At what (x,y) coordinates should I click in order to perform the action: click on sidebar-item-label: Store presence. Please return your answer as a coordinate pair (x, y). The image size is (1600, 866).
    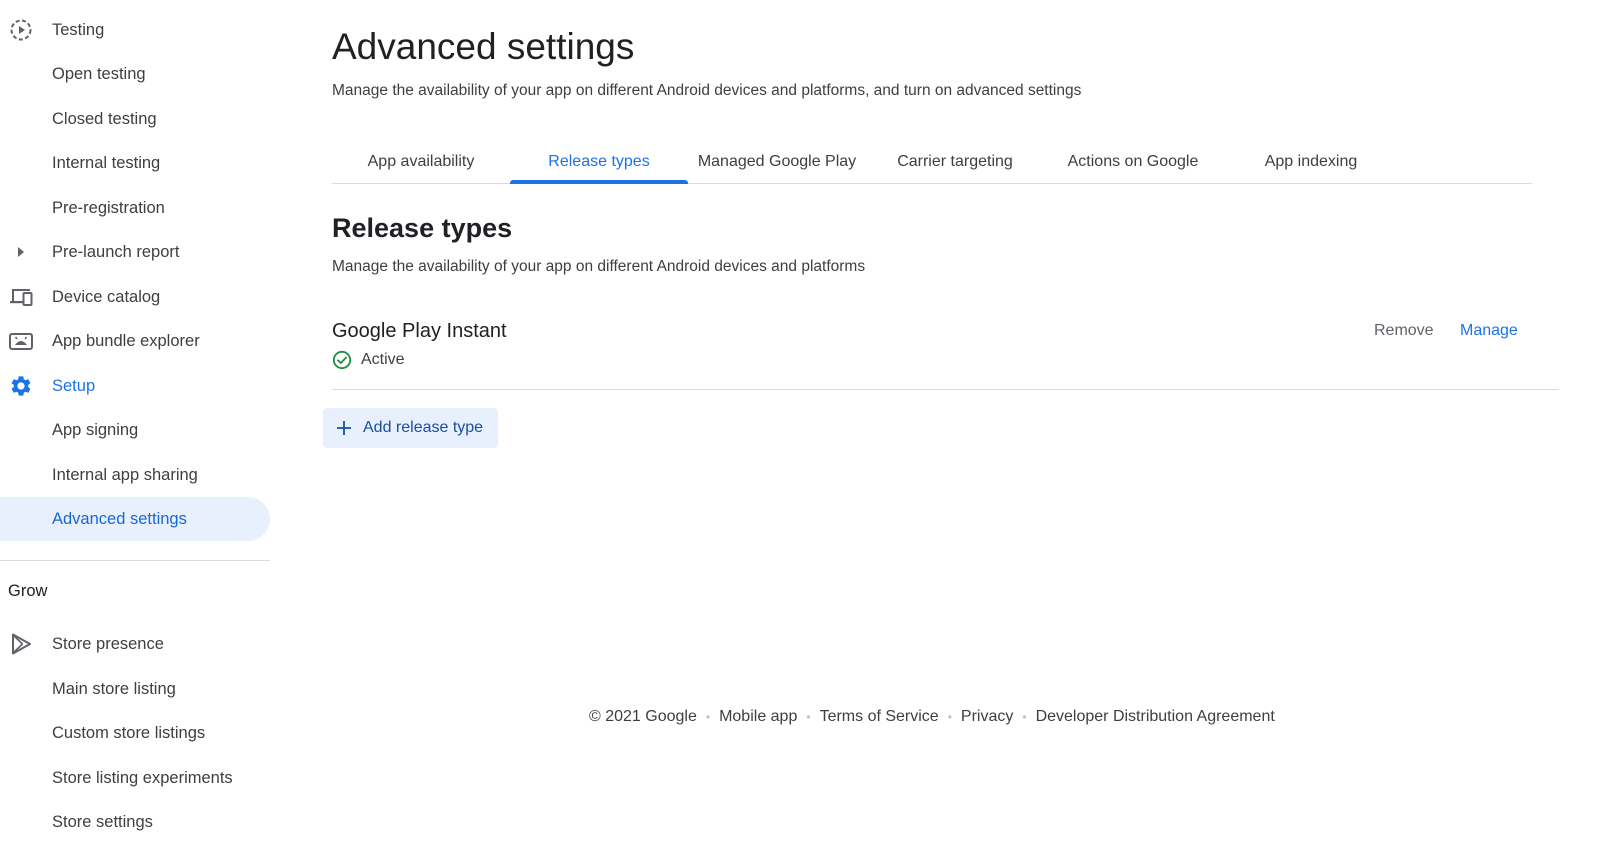
    Looking at the image, I should click on (108, 644).